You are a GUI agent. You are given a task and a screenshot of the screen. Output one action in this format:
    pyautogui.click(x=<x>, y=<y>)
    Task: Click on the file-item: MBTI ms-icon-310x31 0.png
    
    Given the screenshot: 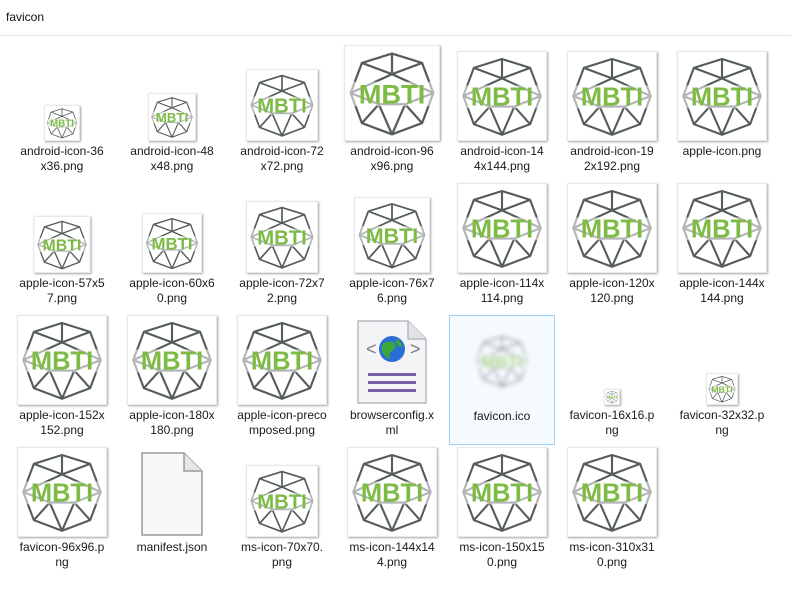 What is the action you would take?
    pyautogui.click(x=612, y=512)
    